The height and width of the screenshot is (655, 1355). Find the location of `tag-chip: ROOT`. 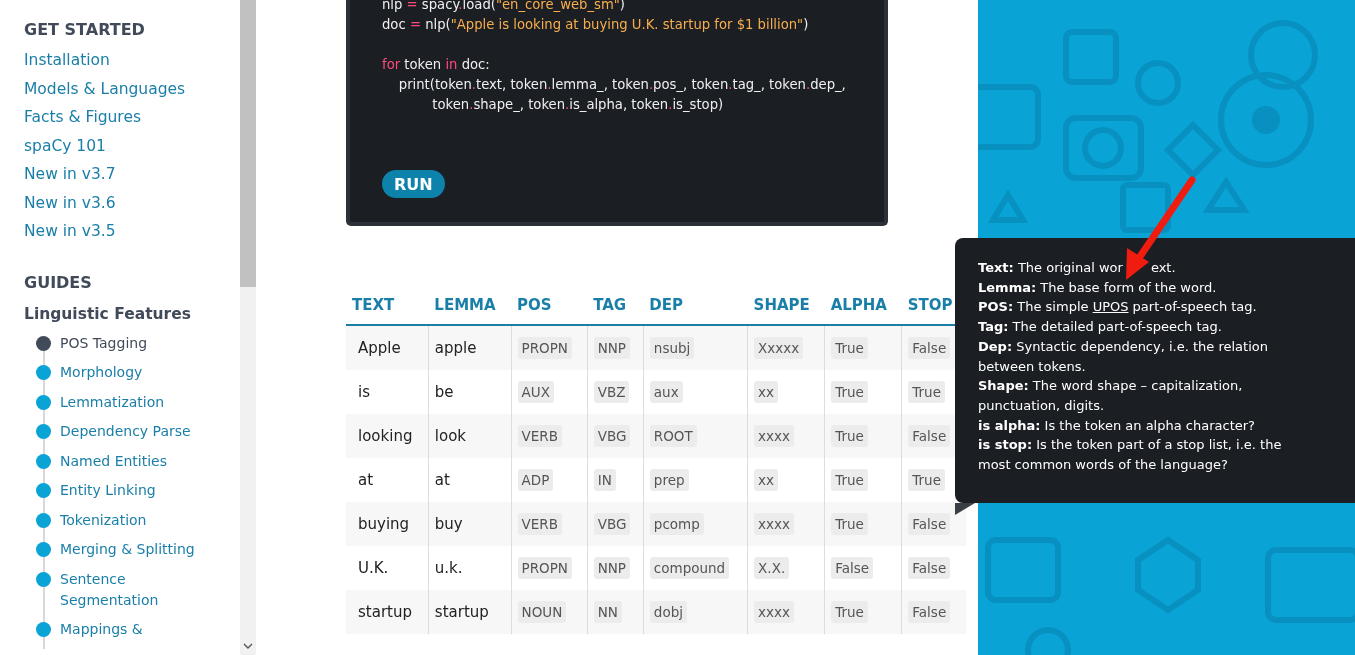

tag-chip: ROOT is located at coordinates (673, 436).